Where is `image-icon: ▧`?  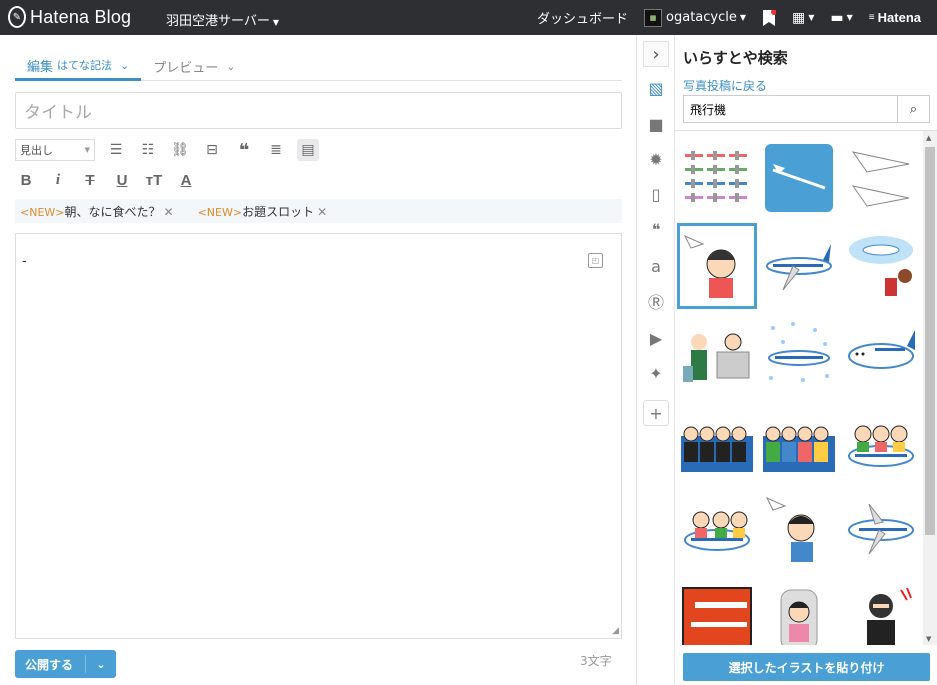
image-icon: ▧ is located at coordinates (656, 88).